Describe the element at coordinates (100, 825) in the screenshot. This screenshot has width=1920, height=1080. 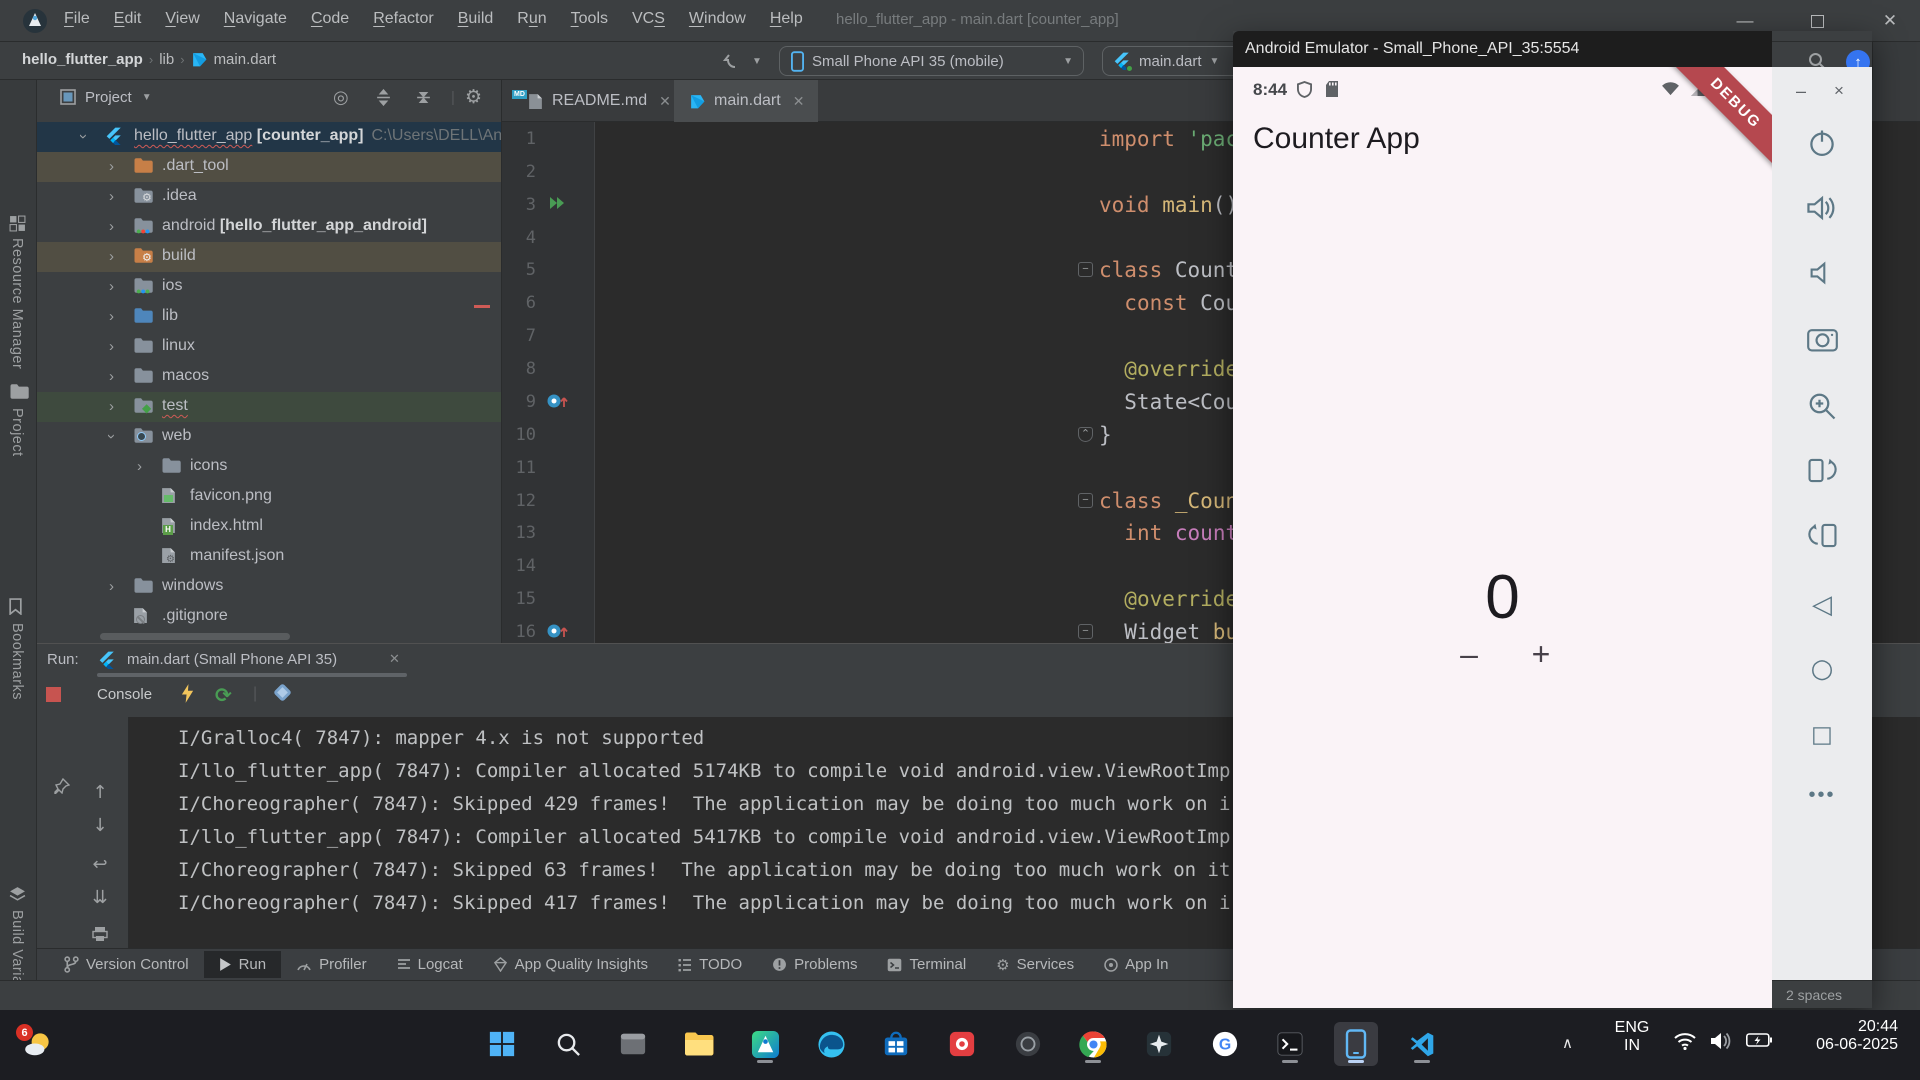
I see `arrow-down-icon: ↓` at that location.